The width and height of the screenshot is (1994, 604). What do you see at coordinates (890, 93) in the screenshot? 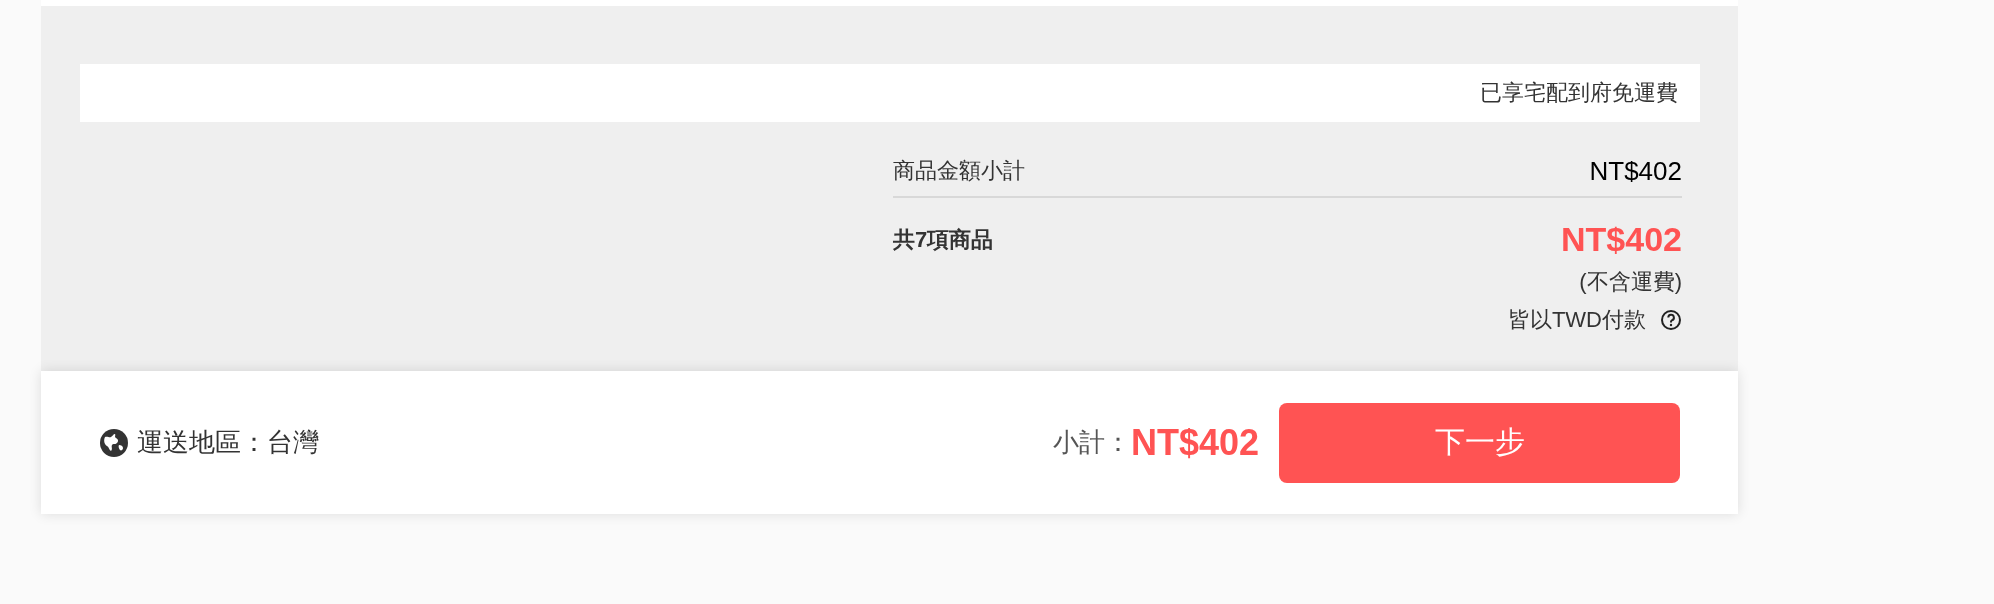
I see `shipping-notice-bar: 已享宅配到府免運費` at bounding box center [890, 93].